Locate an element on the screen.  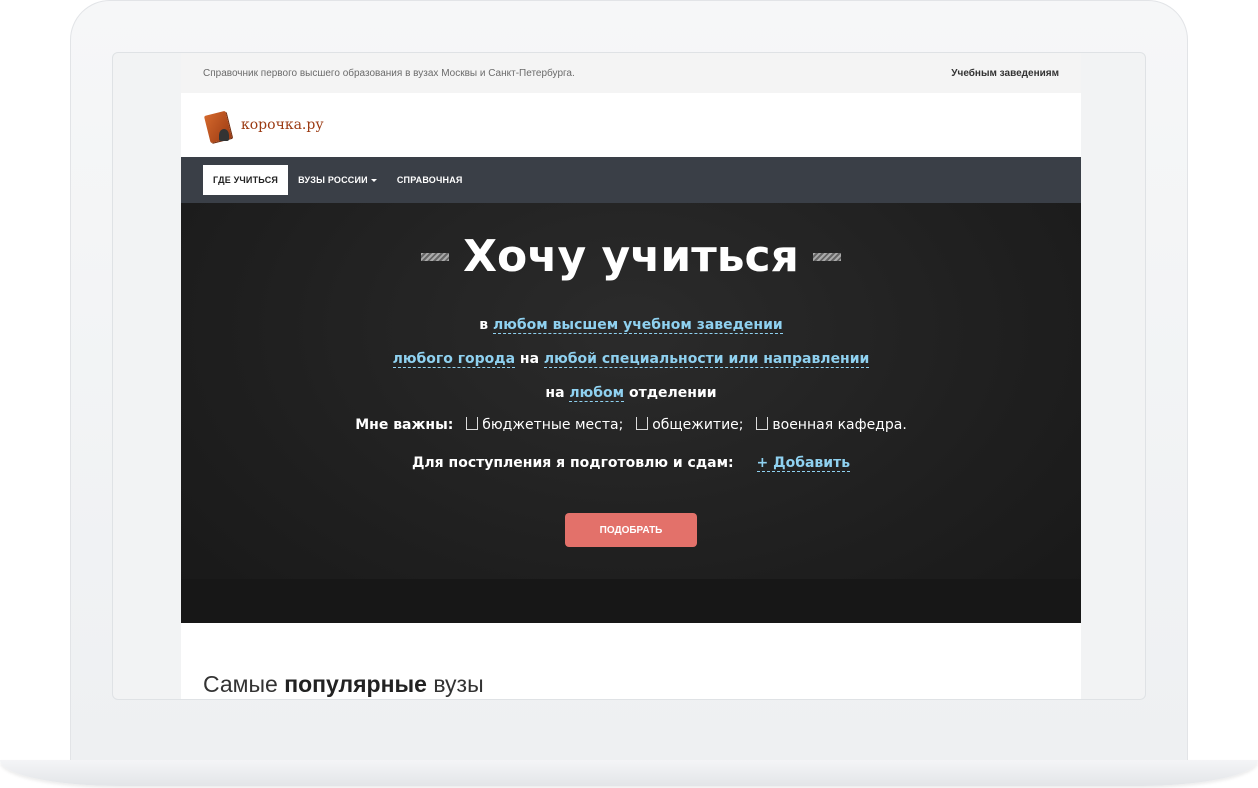
hero-title: Хочу учиться is located at coordinates (631, 256).